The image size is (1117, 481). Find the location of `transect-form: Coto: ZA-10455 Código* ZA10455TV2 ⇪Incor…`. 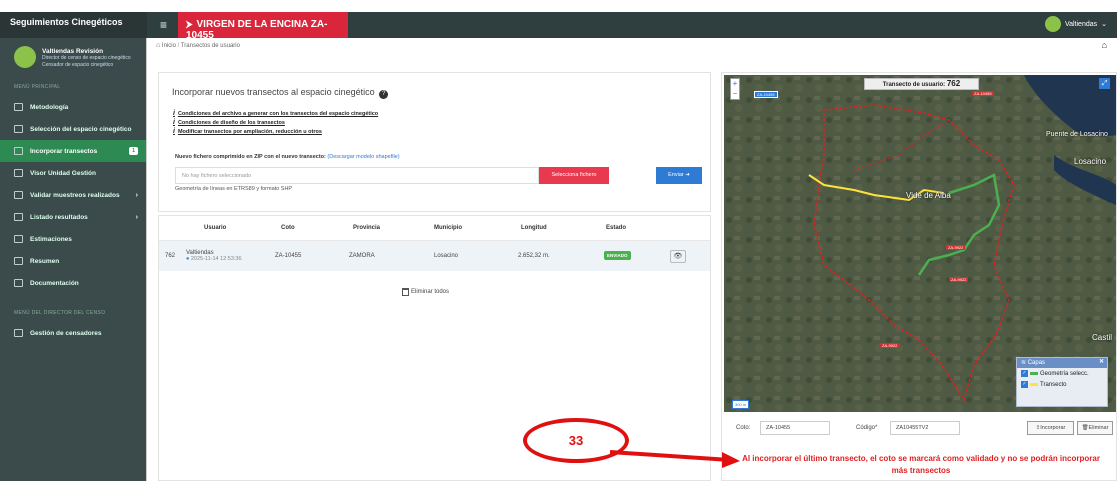

transect-form: Coto: ZA-10455 Código* ZA10455TV2 ⇪Incor… is located at coordinates (922, 428).